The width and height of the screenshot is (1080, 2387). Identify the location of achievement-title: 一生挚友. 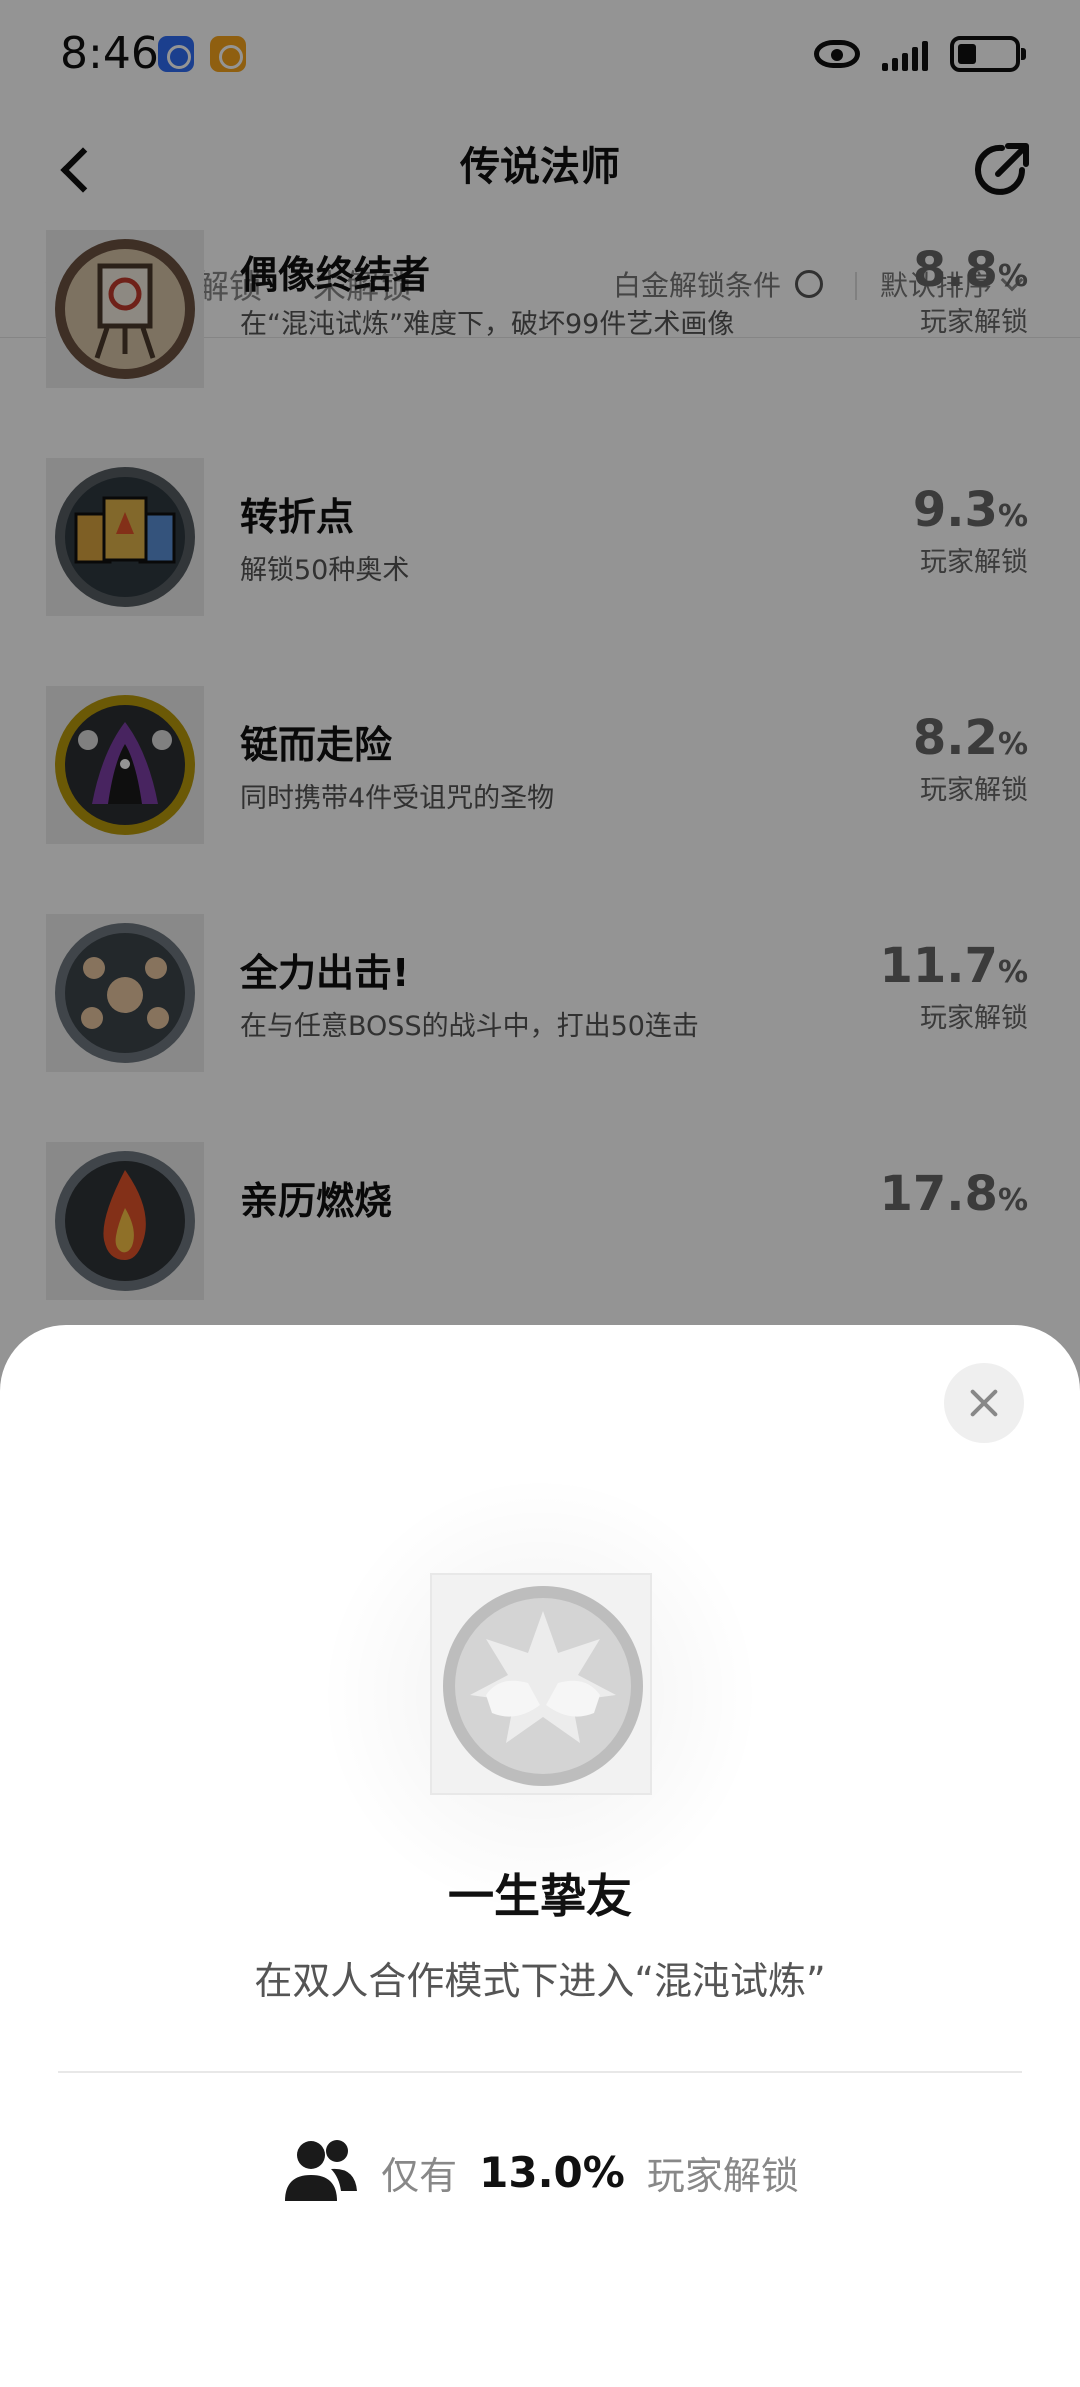
(540, 1896).